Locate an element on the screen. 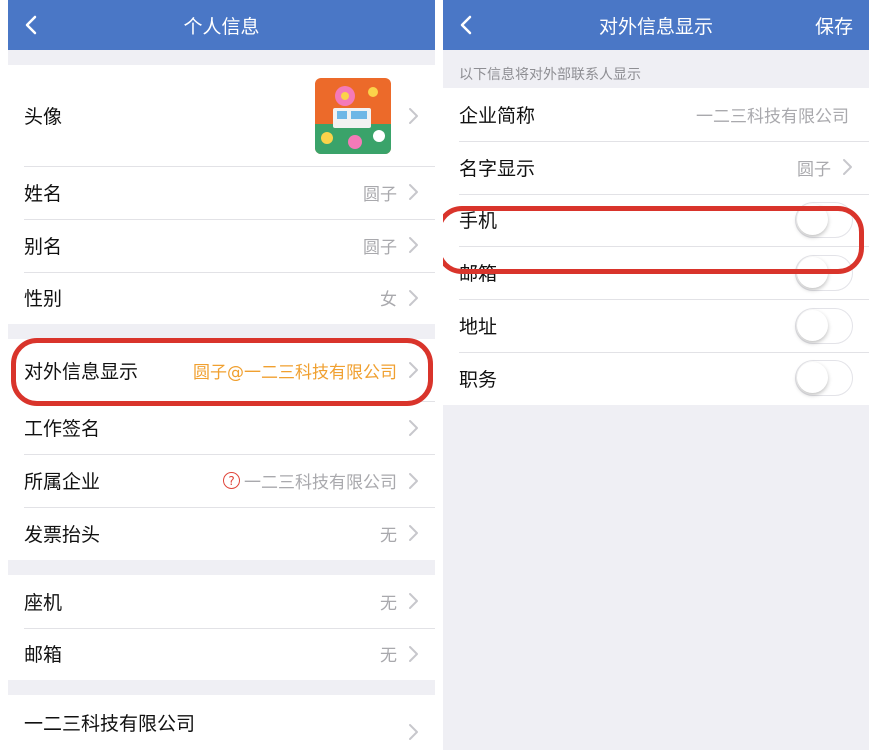  row-email-toggle: 邮箱 is located at coordinates (656, 273).